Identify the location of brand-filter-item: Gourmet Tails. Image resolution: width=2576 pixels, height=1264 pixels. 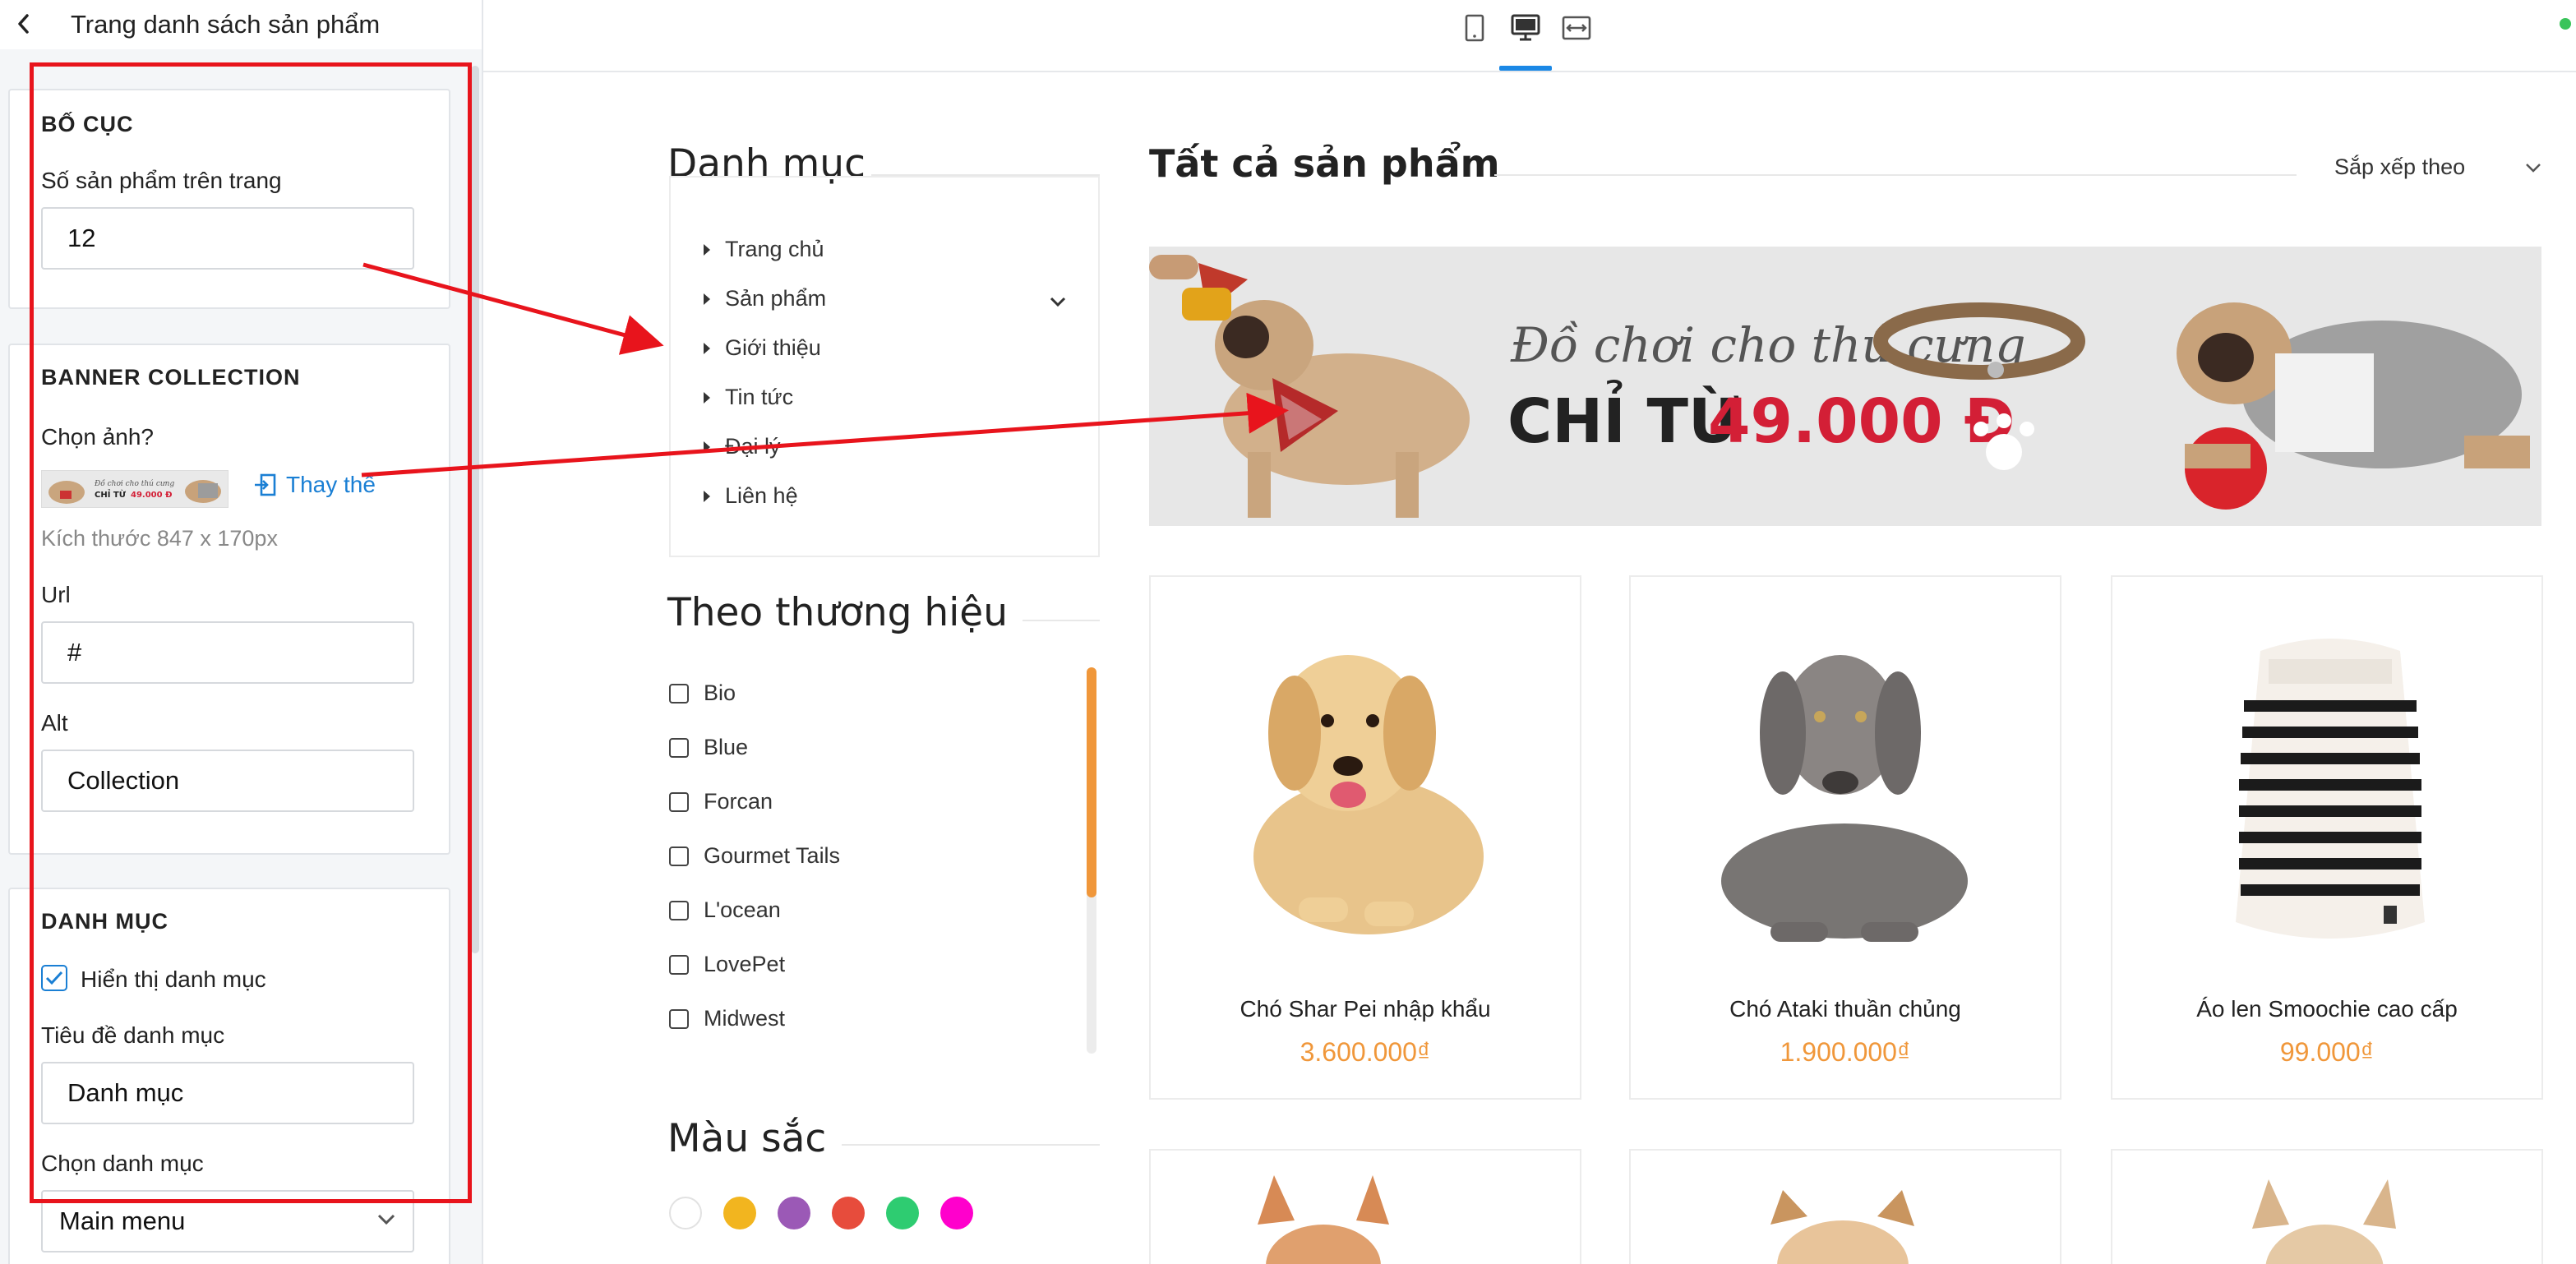
(755, 856).